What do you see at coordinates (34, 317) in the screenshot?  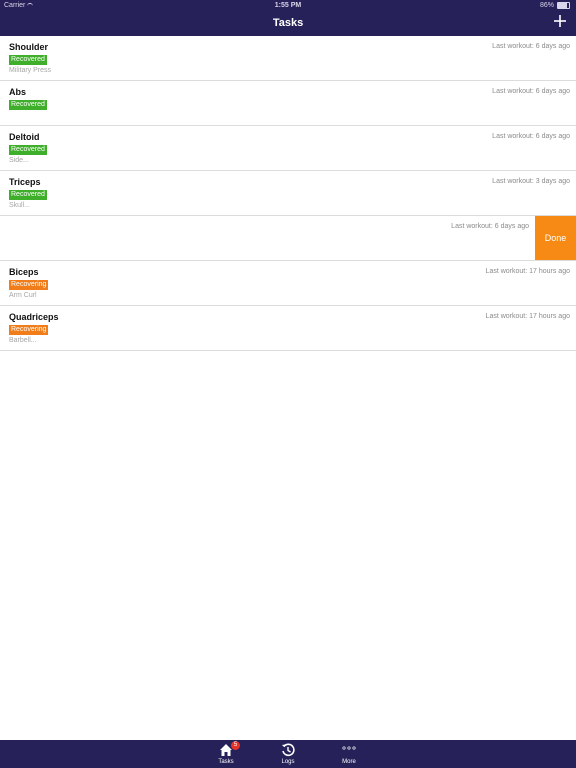 I see `task-name: Quadriceps` at bounding box center [34, 317].